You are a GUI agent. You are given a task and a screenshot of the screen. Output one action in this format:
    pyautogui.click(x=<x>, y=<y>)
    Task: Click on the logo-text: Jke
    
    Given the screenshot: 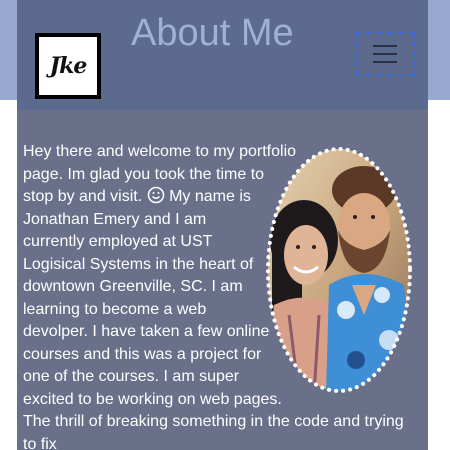 What is the action you would take?
    pyautogui.click(x=68, y=66)
    